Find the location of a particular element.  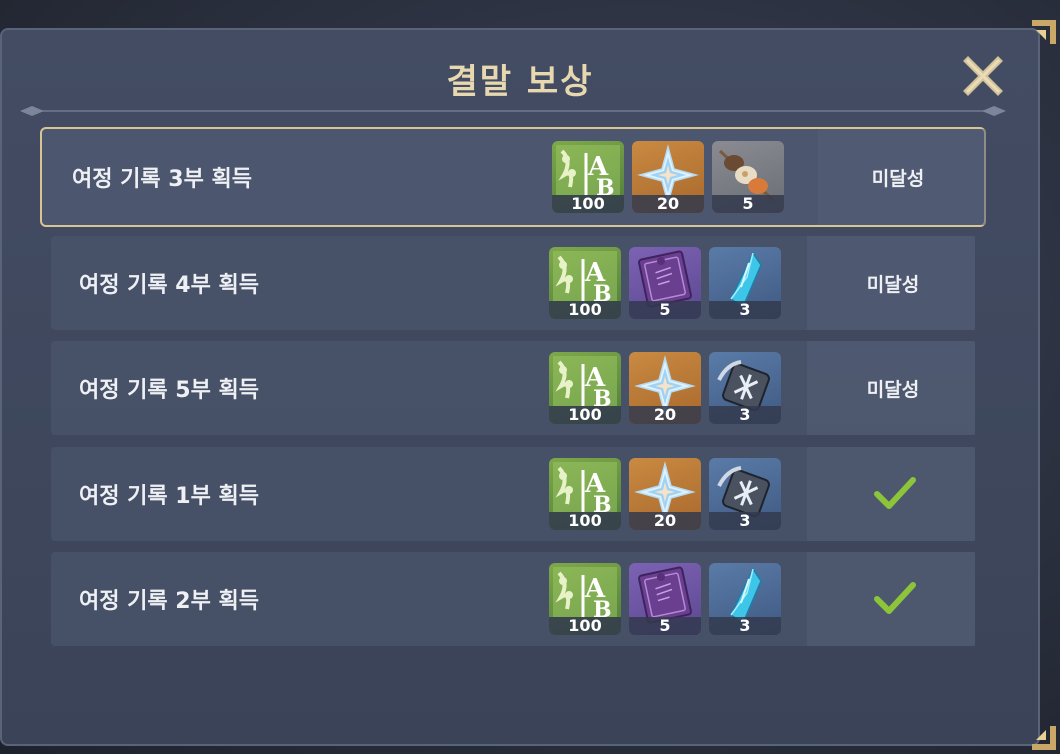

title-divider is located at coordinates (513, 111).